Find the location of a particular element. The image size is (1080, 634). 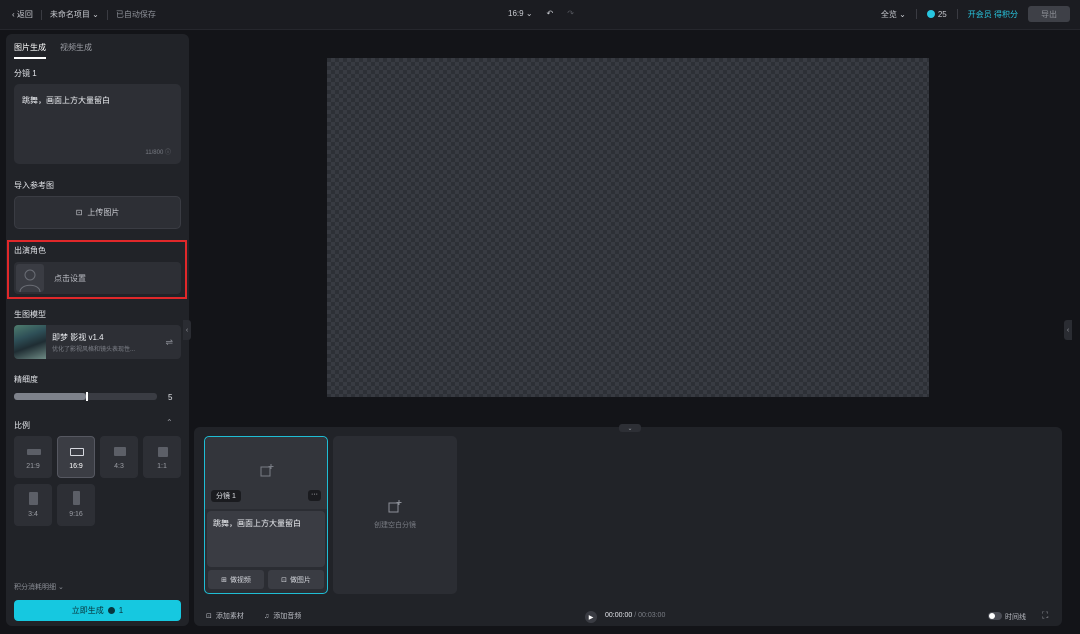

shot-card: 分镜 1 ··· 跳舞，画面上方大量留白 ⊞ 做视频 ⊡ 做图片 is located at coordinates (266, 515).